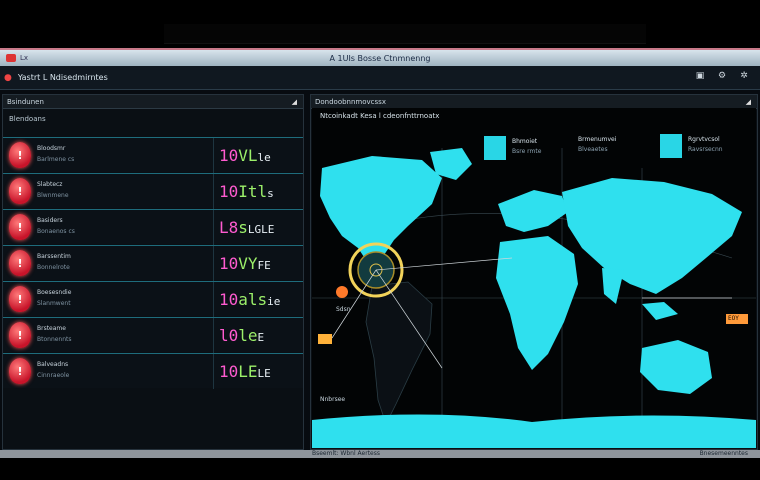 This screenshot has height=480, width=760. Describe the element at coordinates (248, 371) in the screenshot. I see `alert-value-b: LE` at that location.